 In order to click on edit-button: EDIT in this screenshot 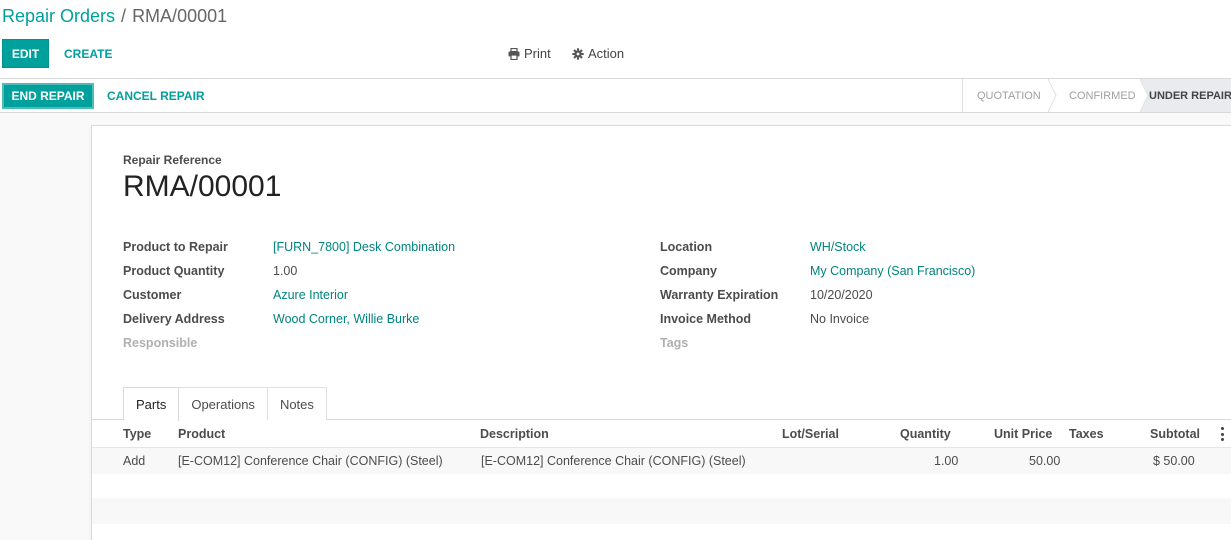, I will do `click(25, 53)`.